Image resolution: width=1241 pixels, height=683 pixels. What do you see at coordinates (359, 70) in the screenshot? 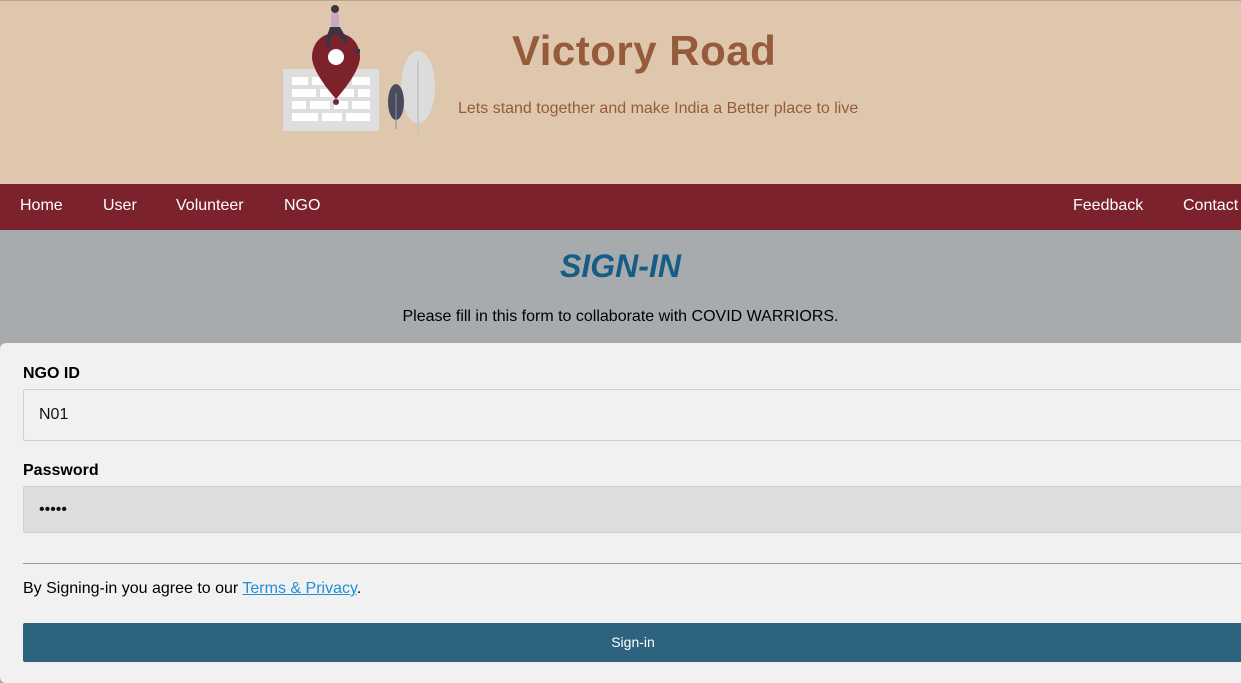
I see `map-pin-illustration-icon` at bounding box center [359, 70].